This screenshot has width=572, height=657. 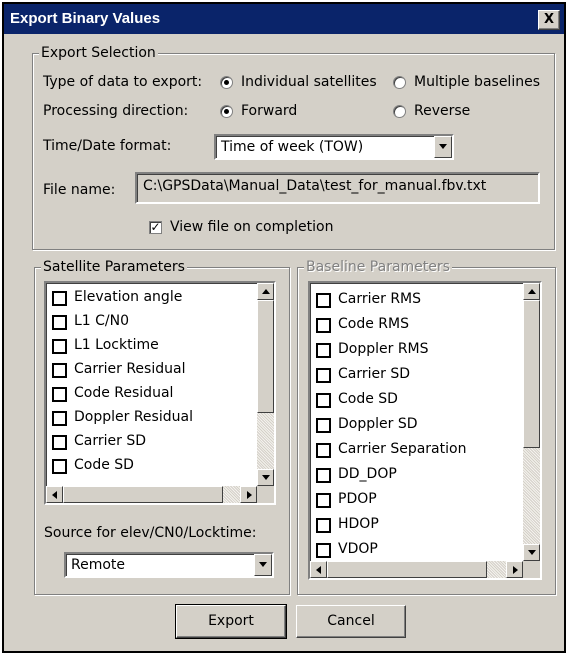 What do you see at coordinates (79, 190) in the screenshot?
I see `file-name-label: File name:` at bounding box center [79, 190].